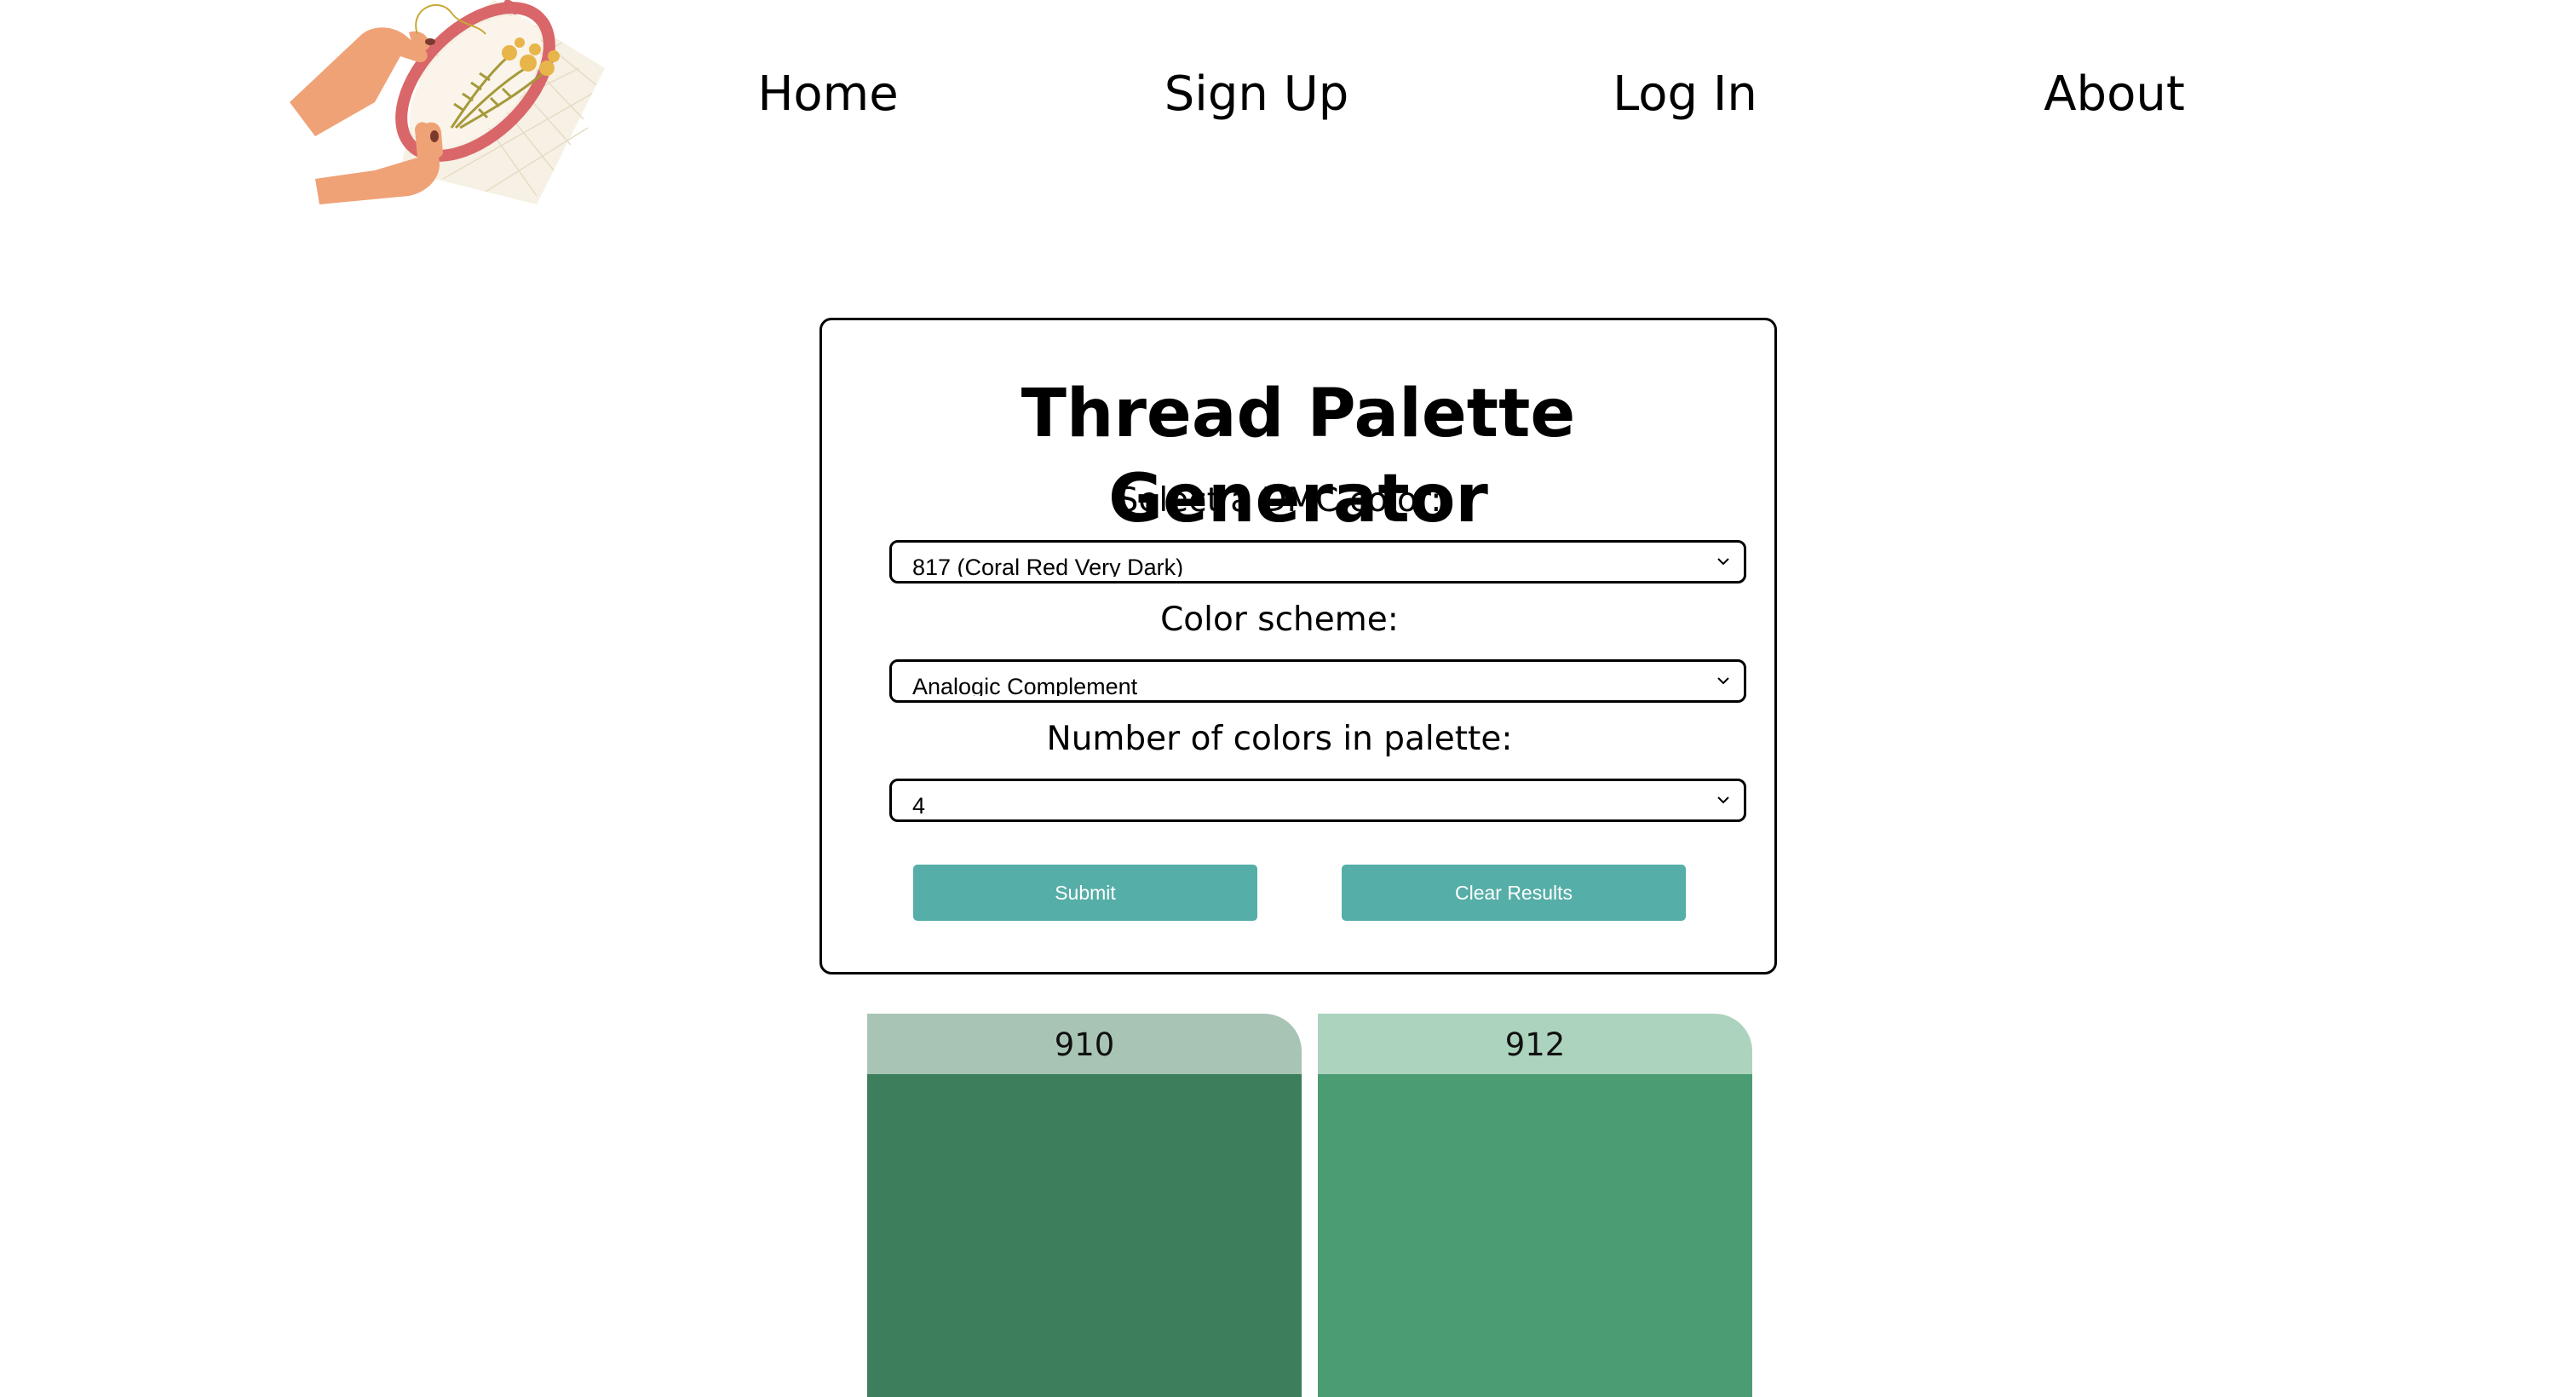 Image resolution: width=2576 pixels, height=1397 pixels. What do you see at coordinates (1317, 800) in the screenshot?
I see `palette-count-select: 4` at bounding box center [1317, 800].